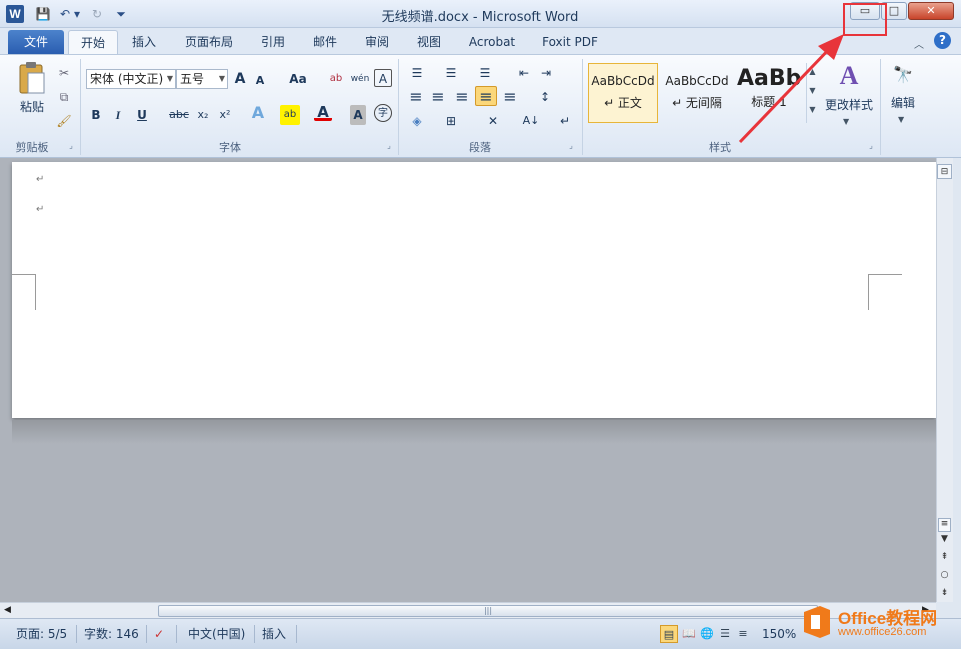 The image size is (961, 649). I want to click on reading-view-icon: 📖, so click(689, 634).